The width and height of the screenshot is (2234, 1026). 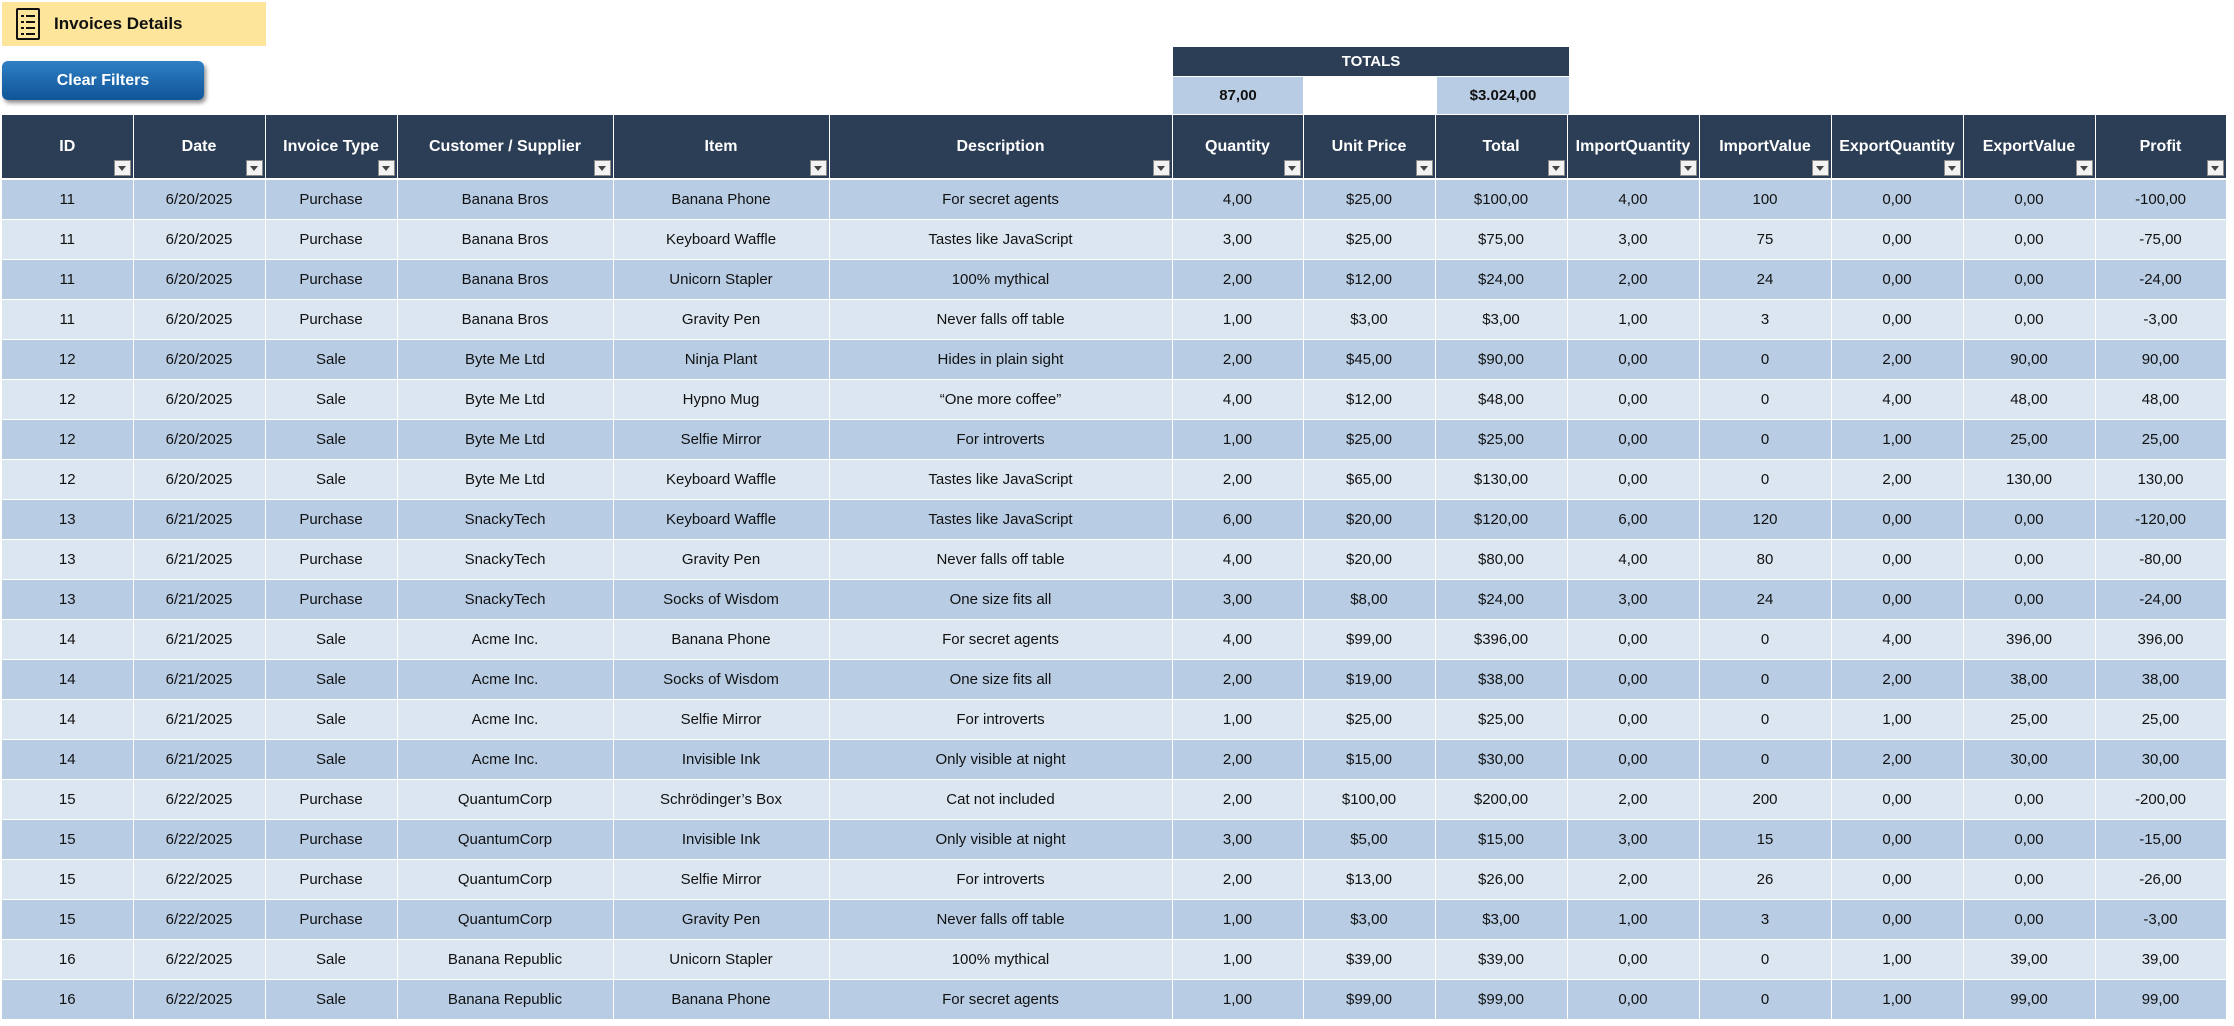 I want to click on cell-customer-supplier: Banana Republic, so click(x=505, y=999).